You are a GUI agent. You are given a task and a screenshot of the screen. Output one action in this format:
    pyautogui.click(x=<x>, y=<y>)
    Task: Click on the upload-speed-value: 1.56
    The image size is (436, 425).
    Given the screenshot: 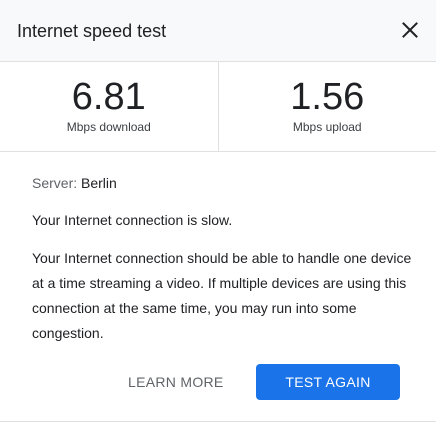 What is the action you would take?
    pyautogui.click(x=327, y=97)
    